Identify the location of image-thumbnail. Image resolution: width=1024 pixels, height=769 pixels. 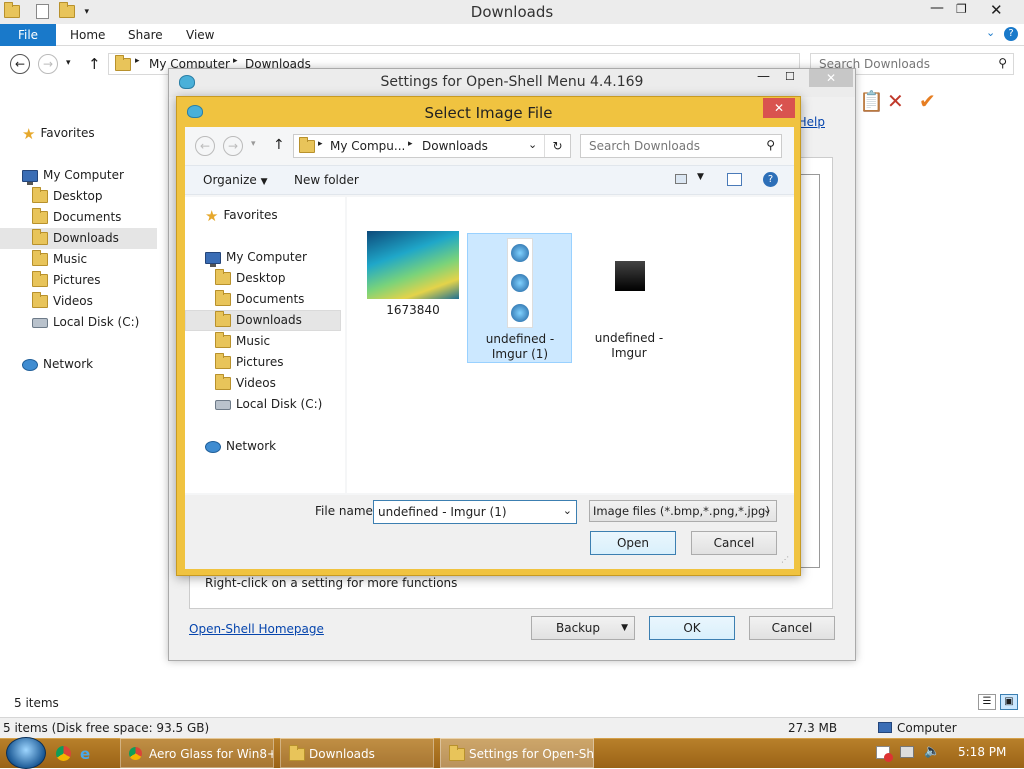
(520, 283).